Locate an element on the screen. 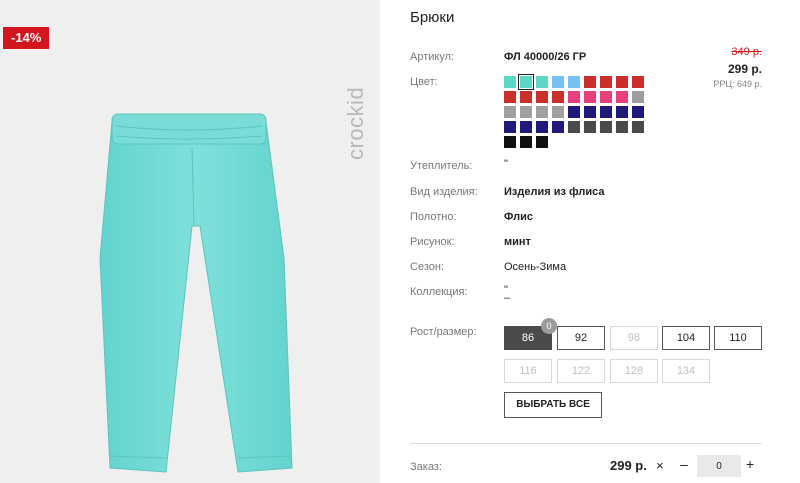 Image resolution: width=800 pixels, height=483 pixels. color-label: Цвет: is located at coordinates (424, 82).